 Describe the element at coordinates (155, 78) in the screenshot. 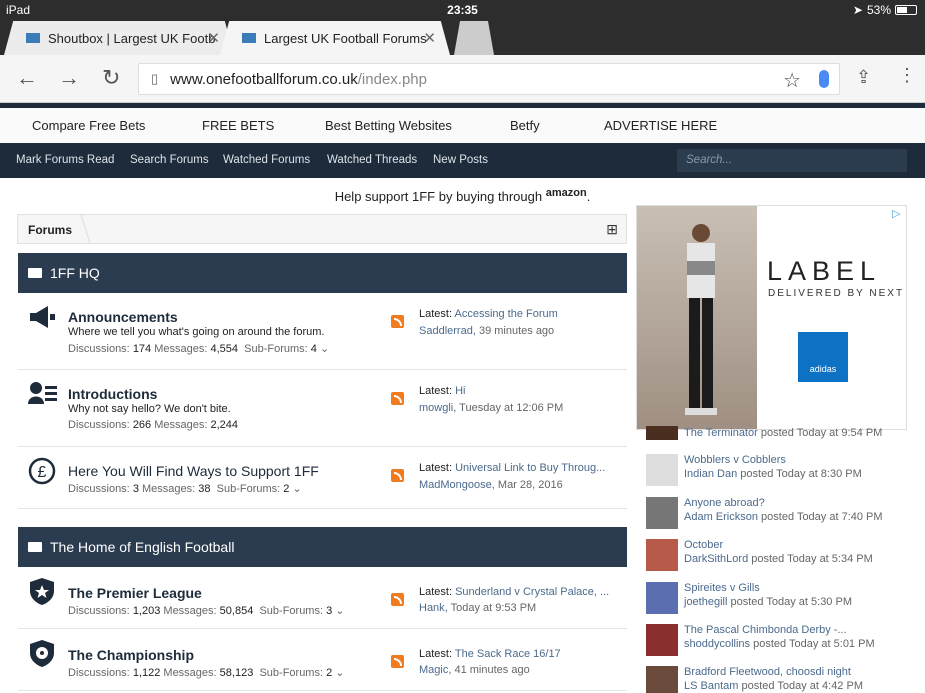

I see `page-icon: ▯` at that location.